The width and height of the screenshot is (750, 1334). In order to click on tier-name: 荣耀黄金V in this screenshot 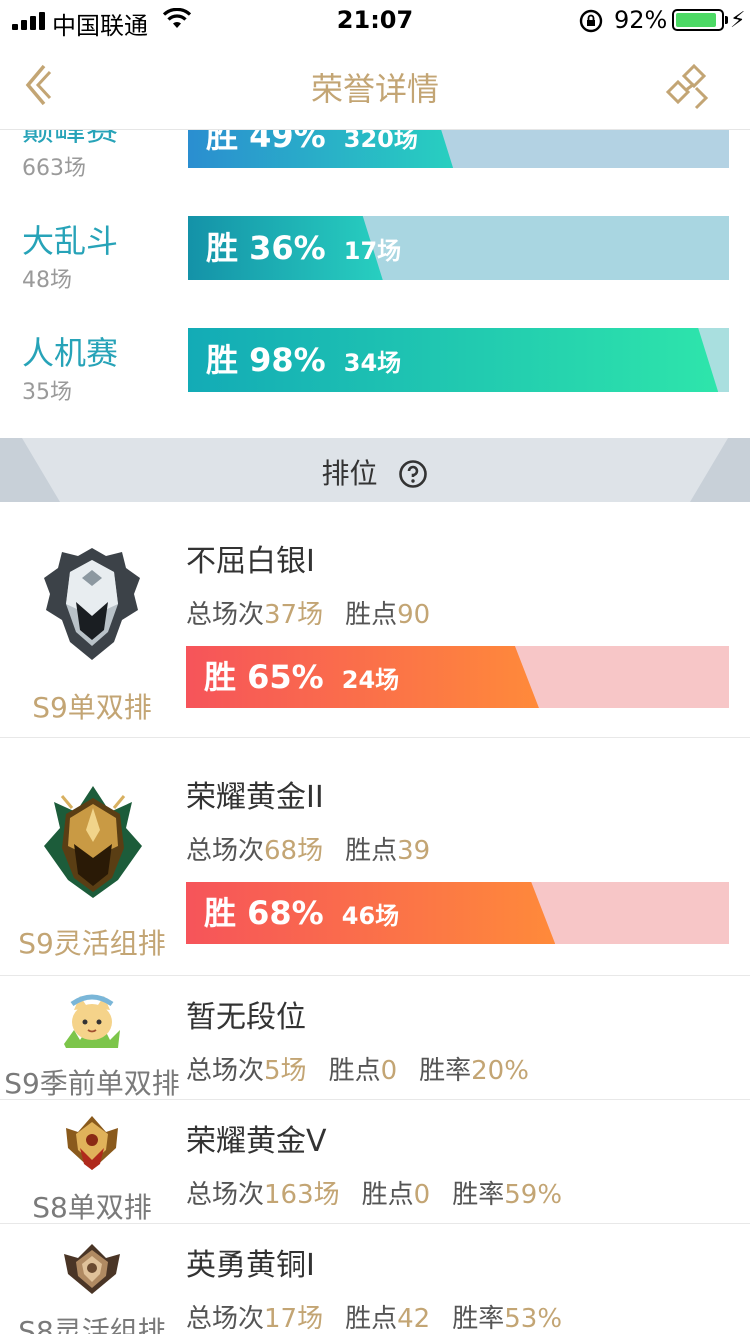, I will do `click(256, 1141)`.